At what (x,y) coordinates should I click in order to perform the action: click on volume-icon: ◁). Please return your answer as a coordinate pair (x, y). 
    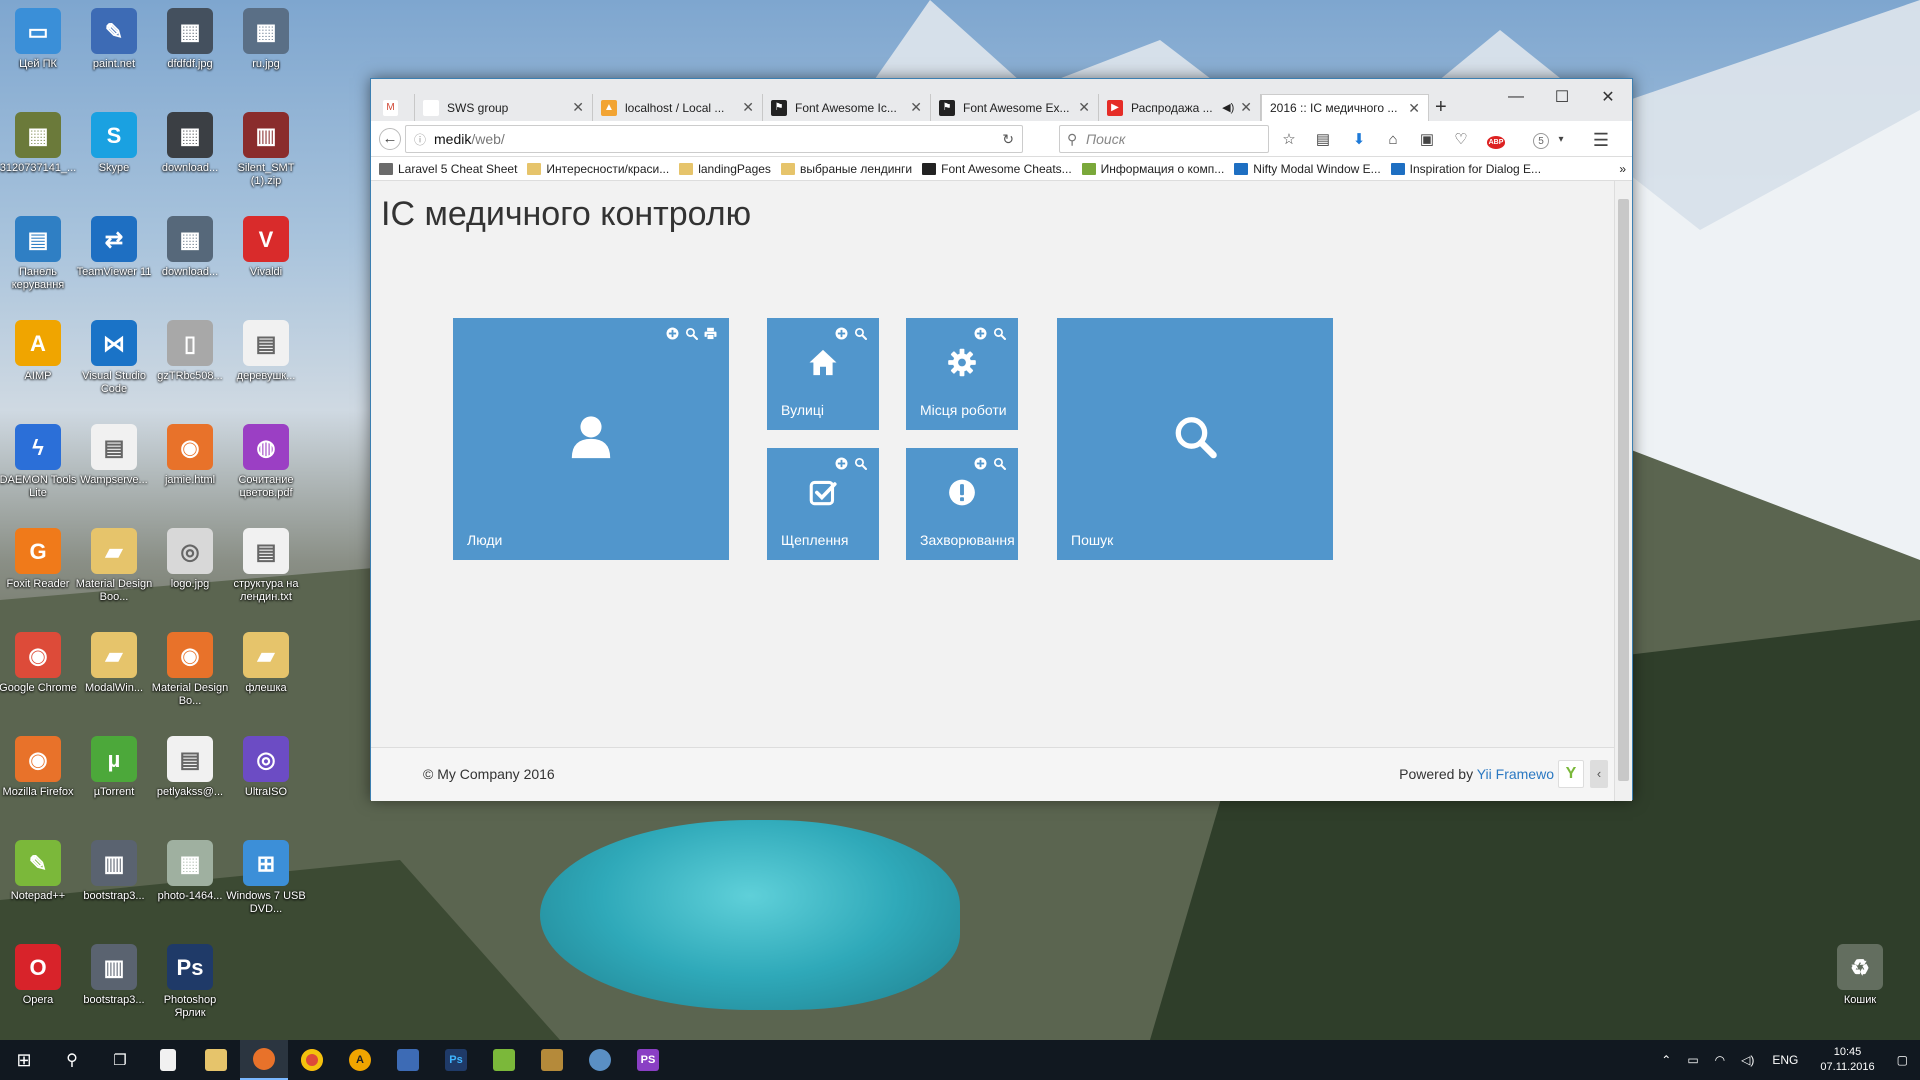
    Looking at the image, I should click on (1747, 1060).